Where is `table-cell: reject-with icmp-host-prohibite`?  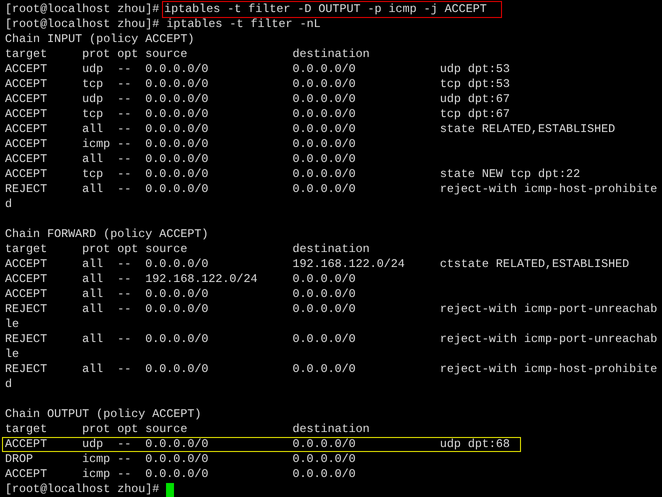 table-cell: reject-with icmp-host-prohibite is located at coordinates (549, 189).